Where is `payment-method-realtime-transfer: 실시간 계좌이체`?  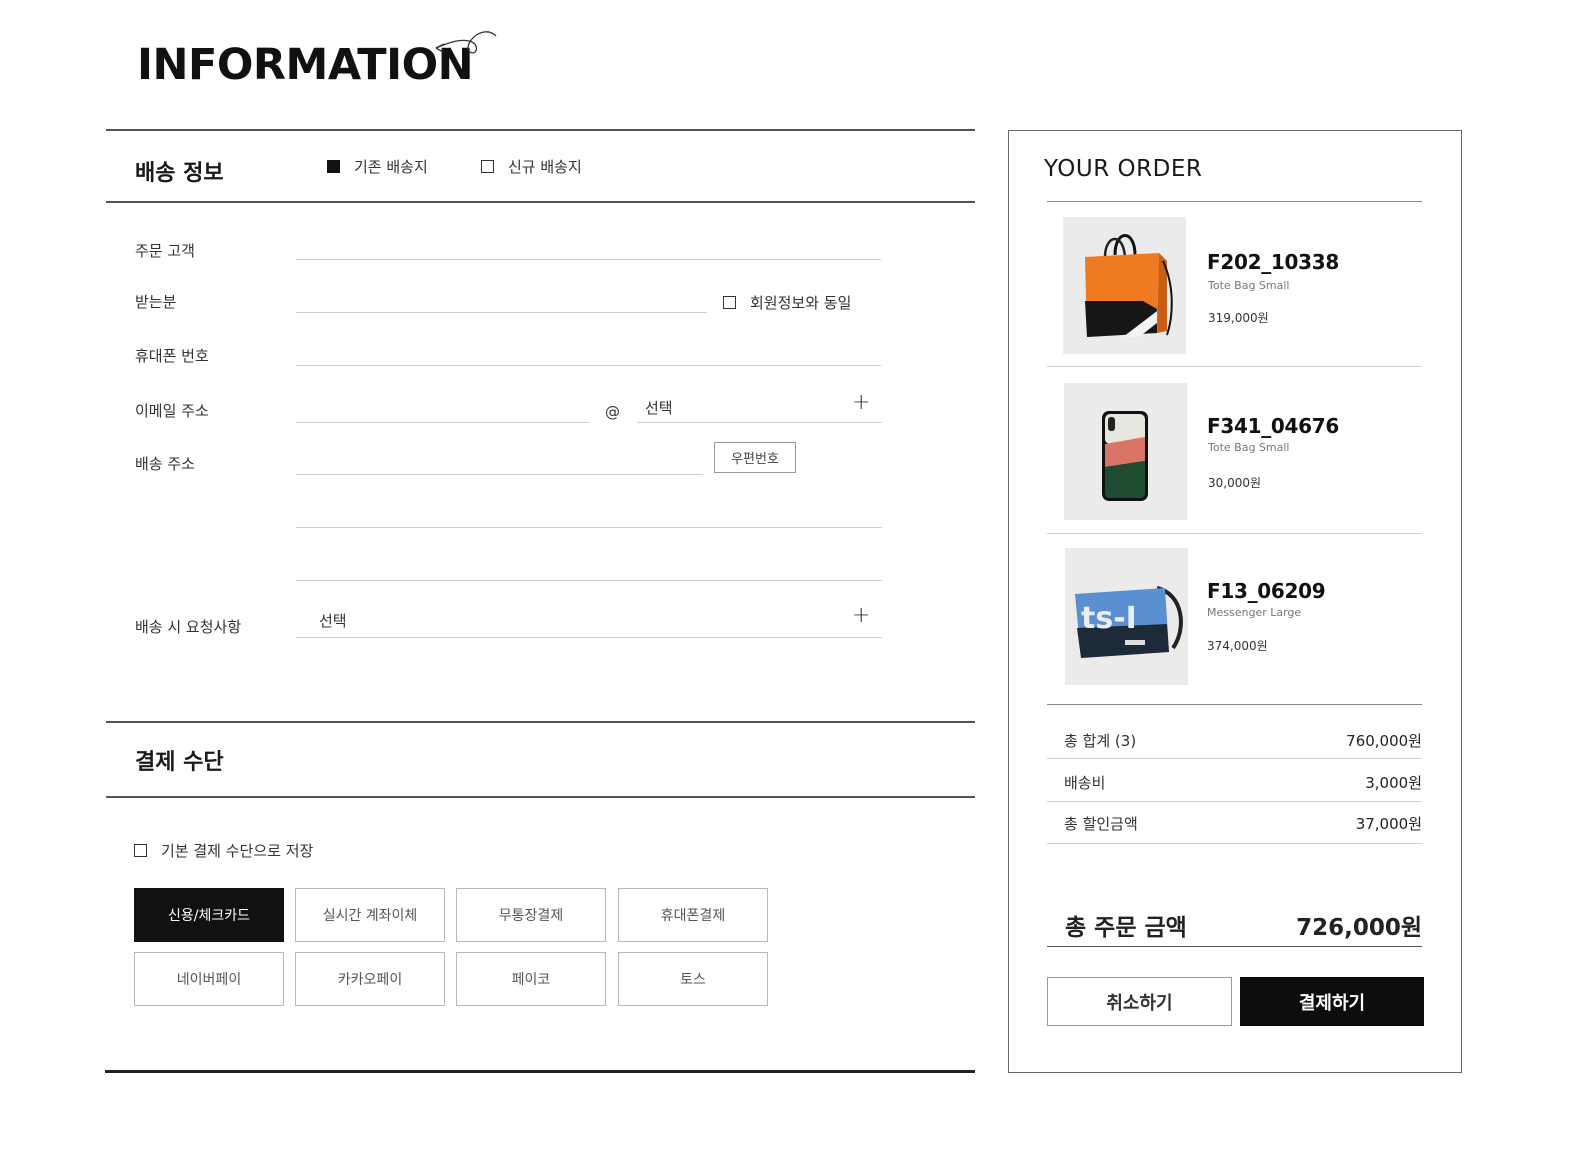
payment-method-realtime-transfer: 실시간 계좌이체 is located at coordinates (370, 915).